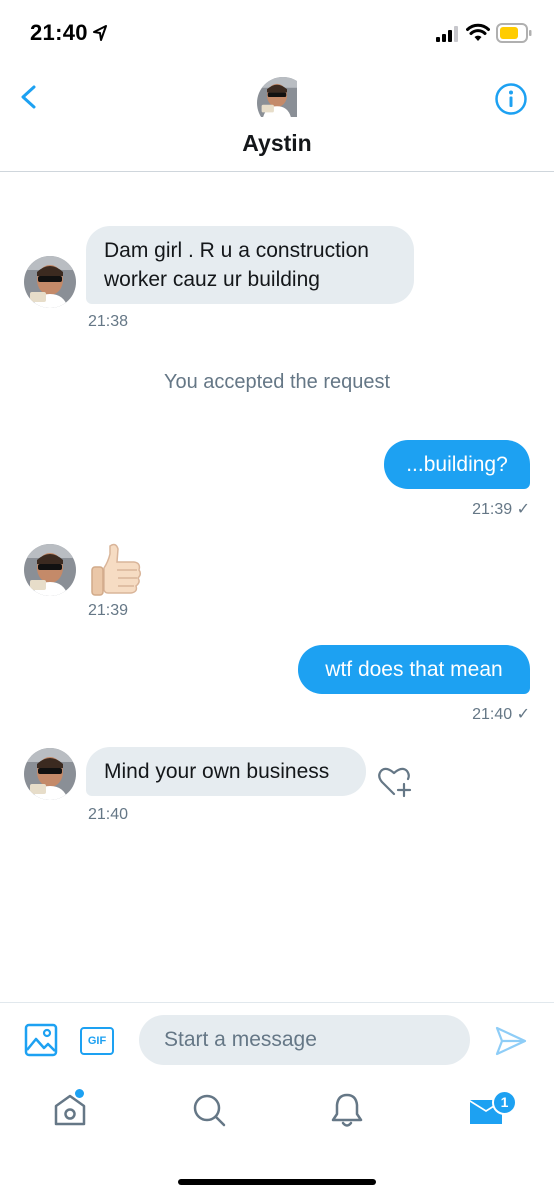 The image size is (554, 1199). I want to click on home-indicator, so click(277, 1182).